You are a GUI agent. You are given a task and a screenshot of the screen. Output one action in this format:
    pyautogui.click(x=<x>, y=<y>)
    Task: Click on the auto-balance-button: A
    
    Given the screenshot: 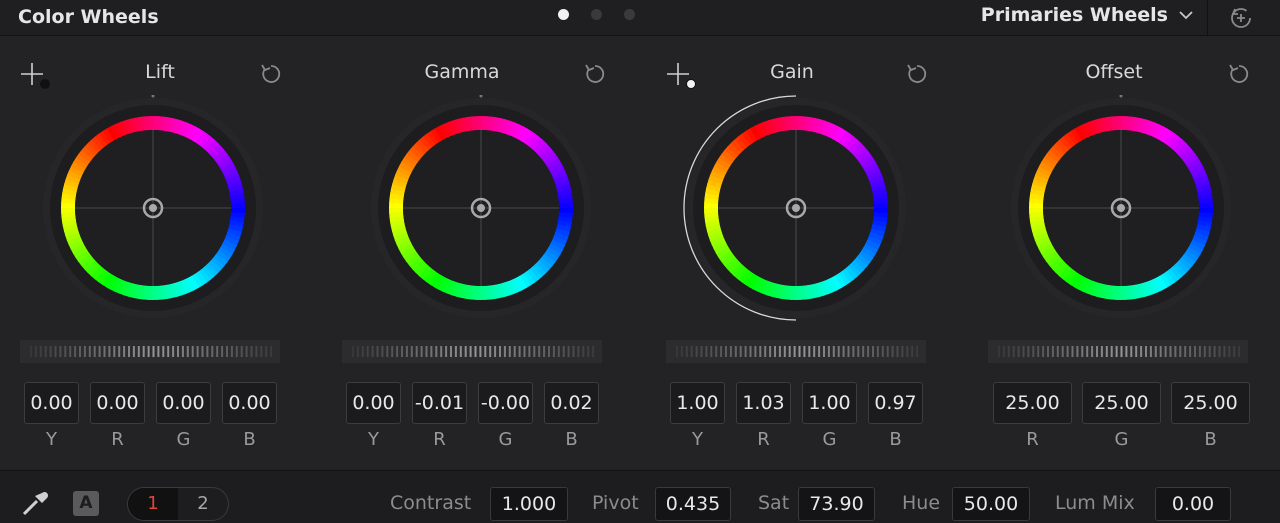 What is the action you would take?
    pyautogui.click(x=86, y=503)
    